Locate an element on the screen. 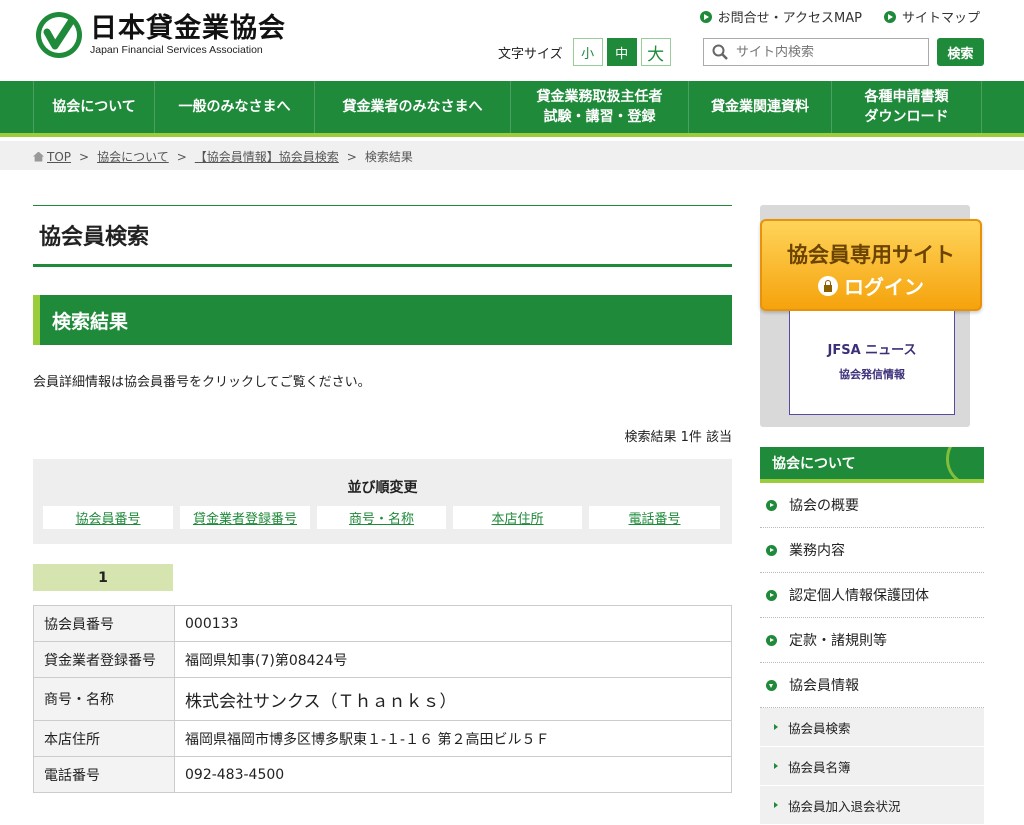 Image resolution: width=1024 pixels, height=825 pixels. lock-icon is located at coordinates (828, 285).